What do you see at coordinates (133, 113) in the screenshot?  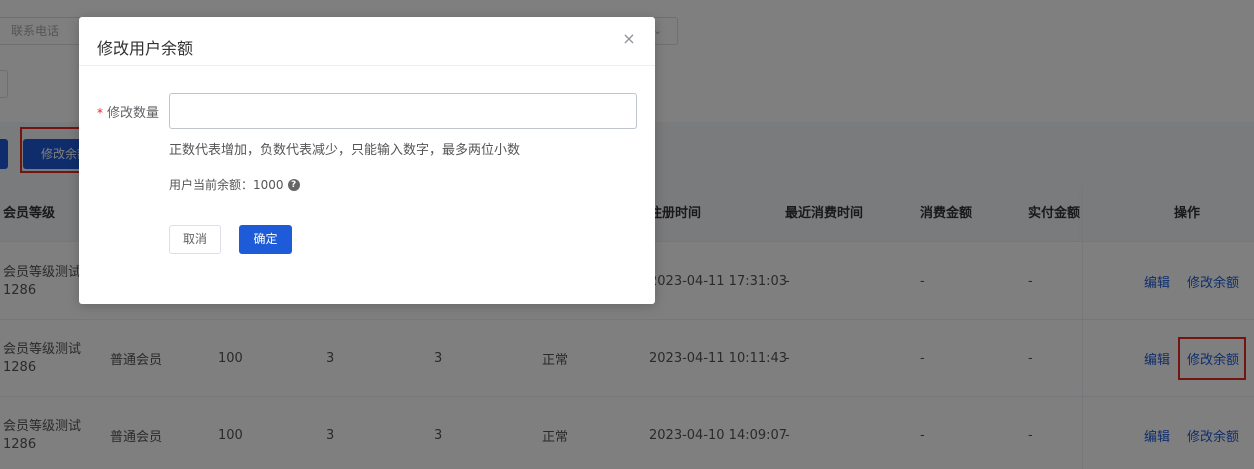 I see `quantity-label-text: 修改数量` at bounding box center [133, 113].